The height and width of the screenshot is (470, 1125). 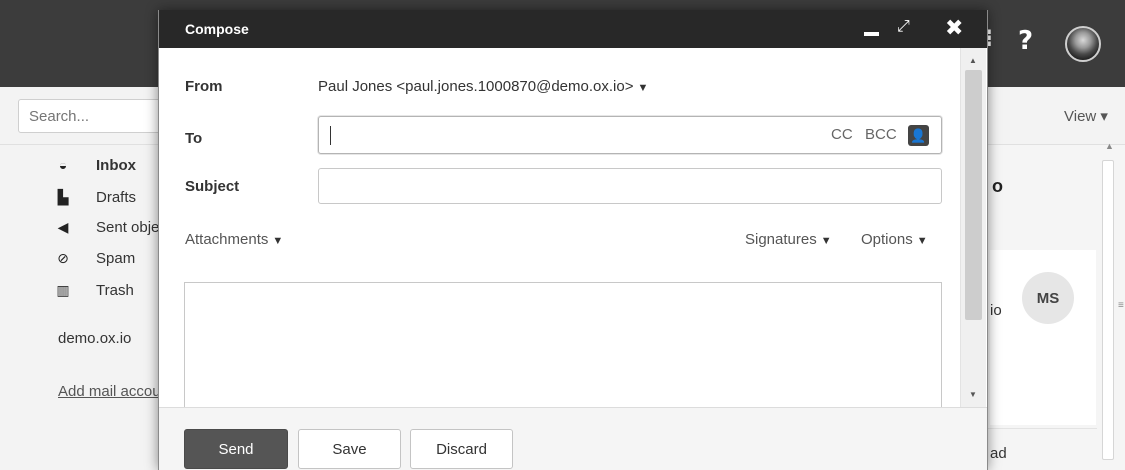 What do you see at coordinates (903, 27) in the screenshot?
I see `expand-icon: ⤢` at bounding box center [903, 27].